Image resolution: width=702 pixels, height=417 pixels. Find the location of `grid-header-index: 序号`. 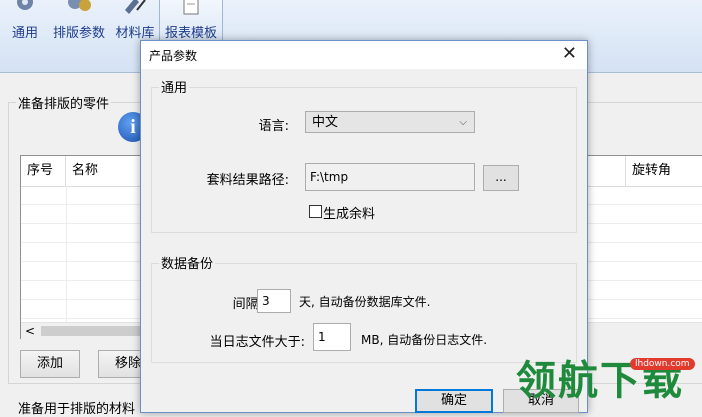

grid-header-index: 序号 is located at coordinates (43, 171).